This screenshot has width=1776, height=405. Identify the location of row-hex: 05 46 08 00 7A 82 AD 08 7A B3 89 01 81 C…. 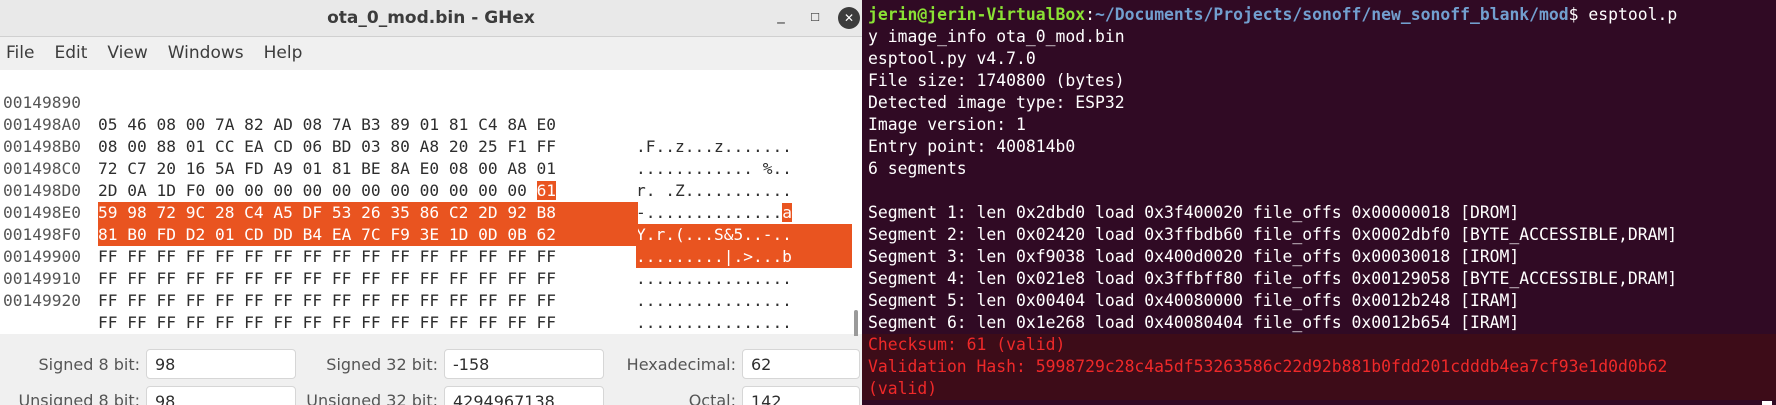
(368, 125).